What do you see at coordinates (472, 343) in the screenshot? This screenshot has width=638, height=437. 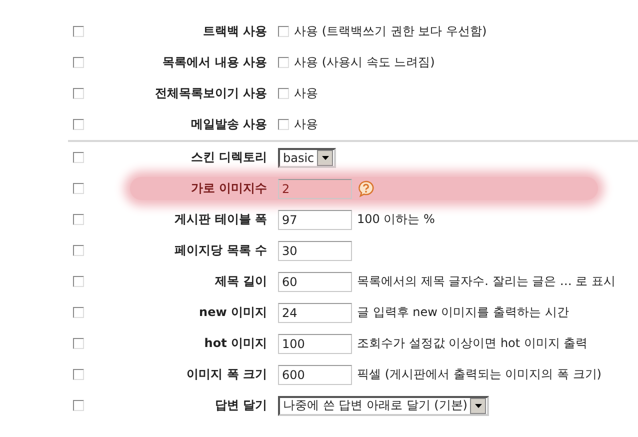 I see `field-note: 조회수가 설정값 이상이면 hot 이미지 출력` at bounding box center [472, 343].